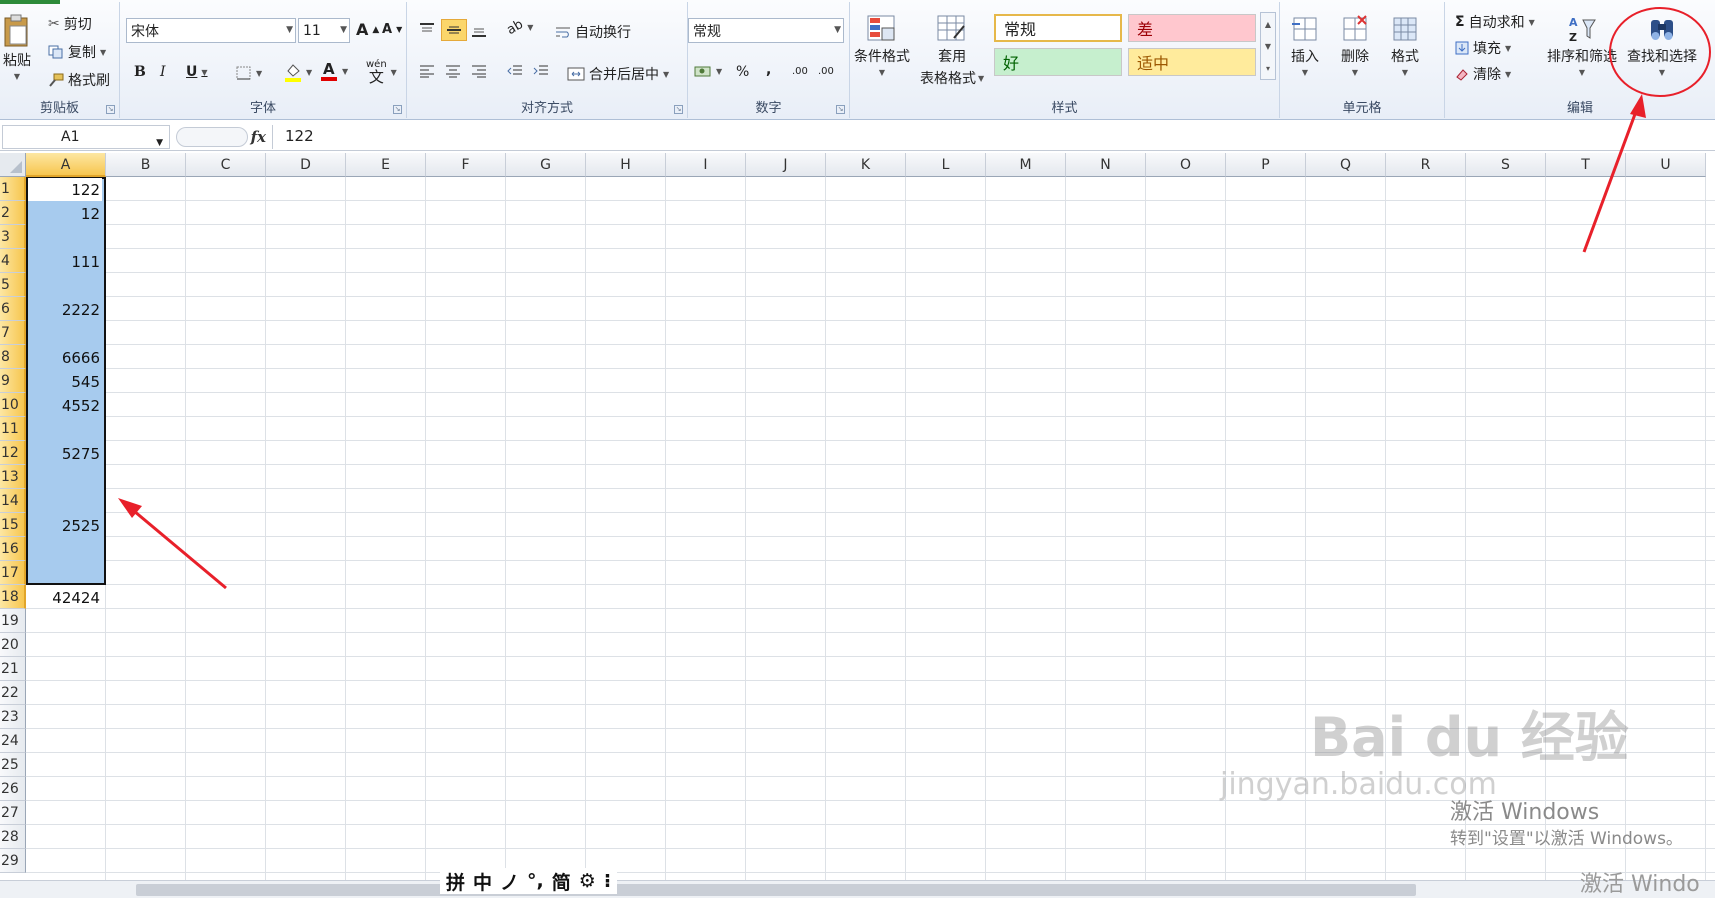  I want to click on chevron-up-icon: ▲, so click(1268, 24).